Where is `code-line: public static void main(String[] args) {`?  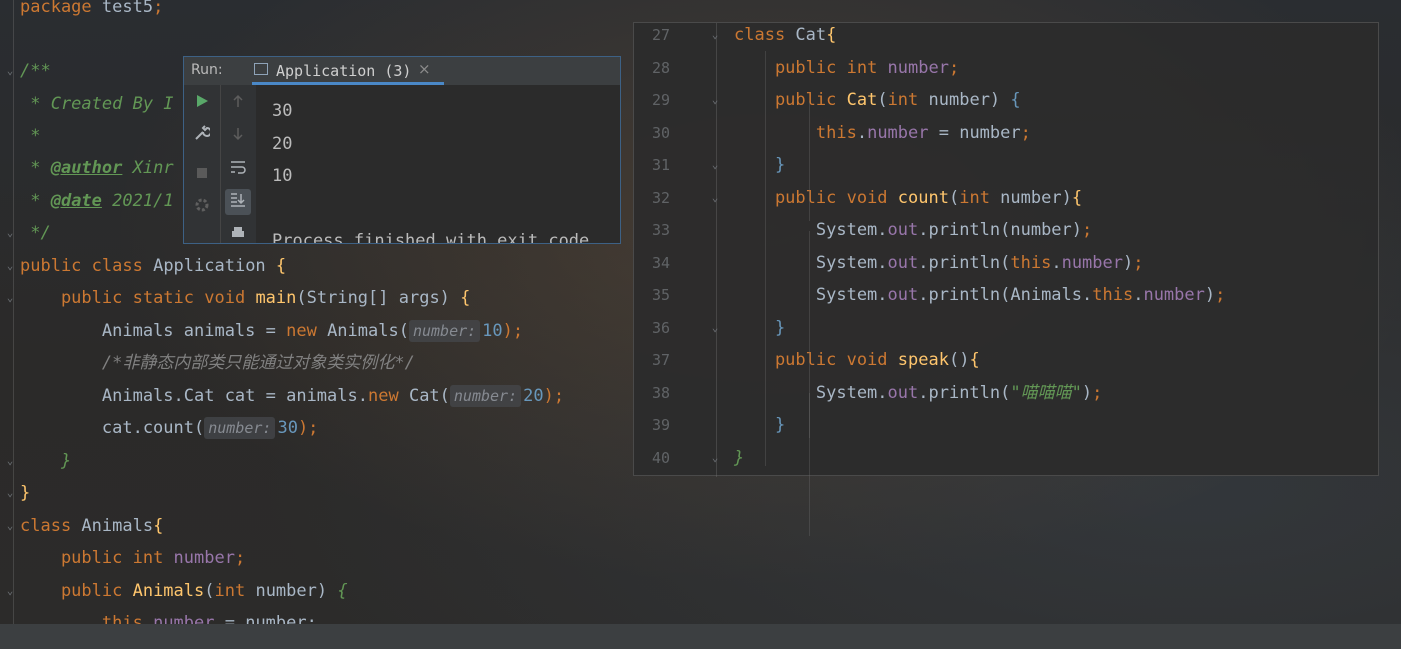
code-line: public static void main(String[] args) { is located at coordinates (245, 298).